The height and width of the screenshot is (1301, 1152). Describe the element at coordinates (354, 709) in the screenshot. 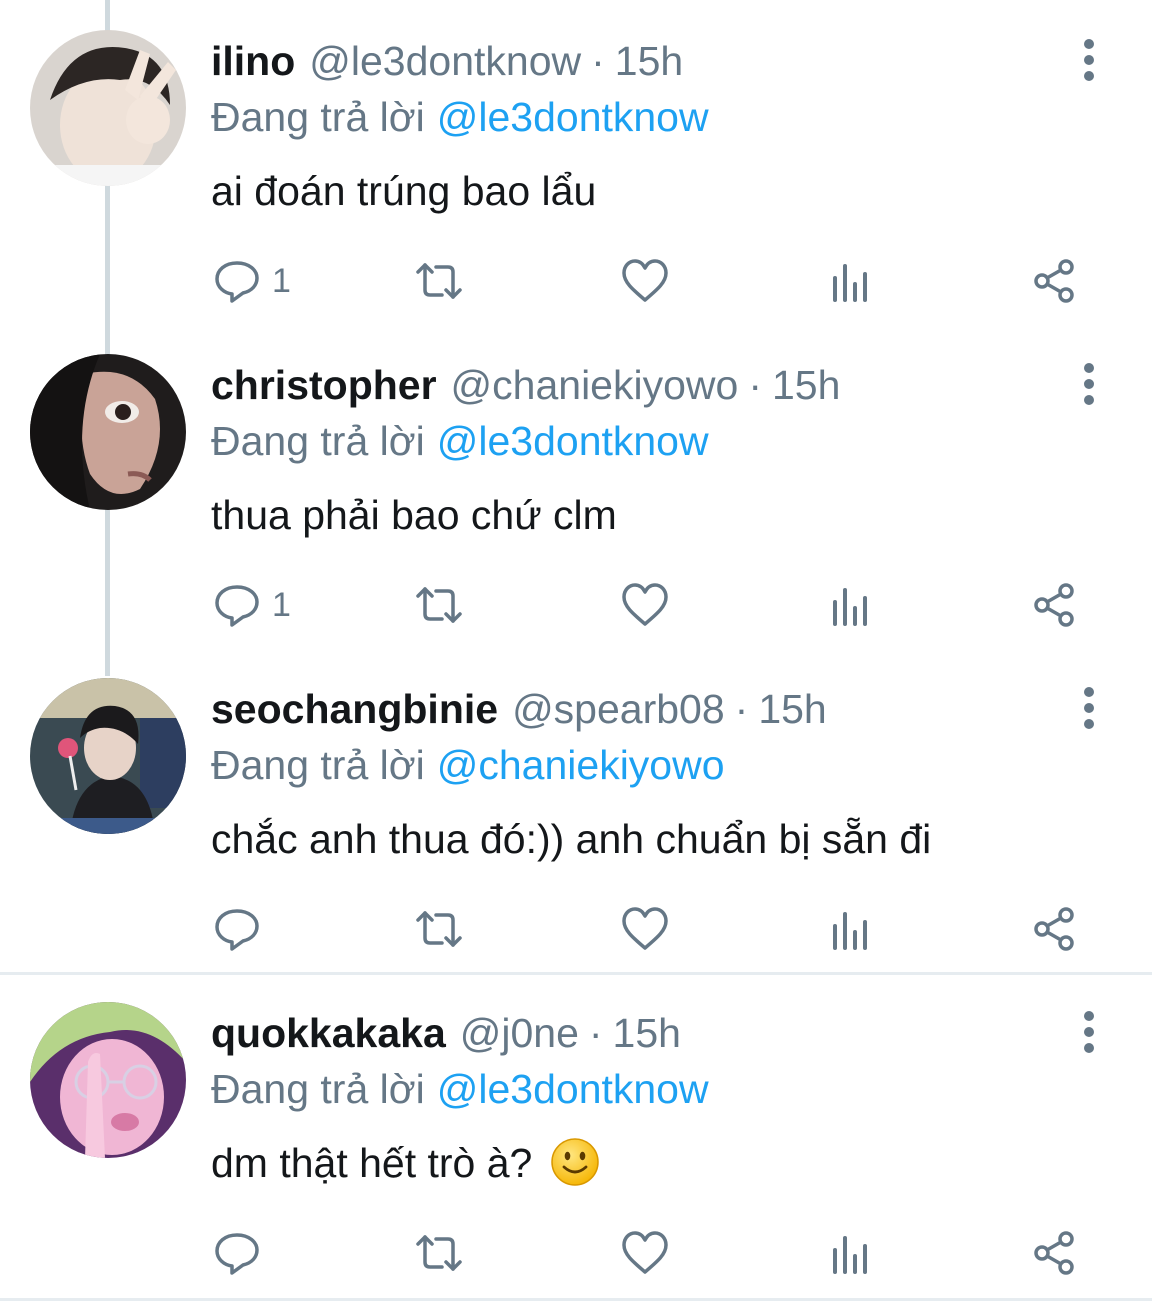

I see `display-name: seochangbinie` at that location.